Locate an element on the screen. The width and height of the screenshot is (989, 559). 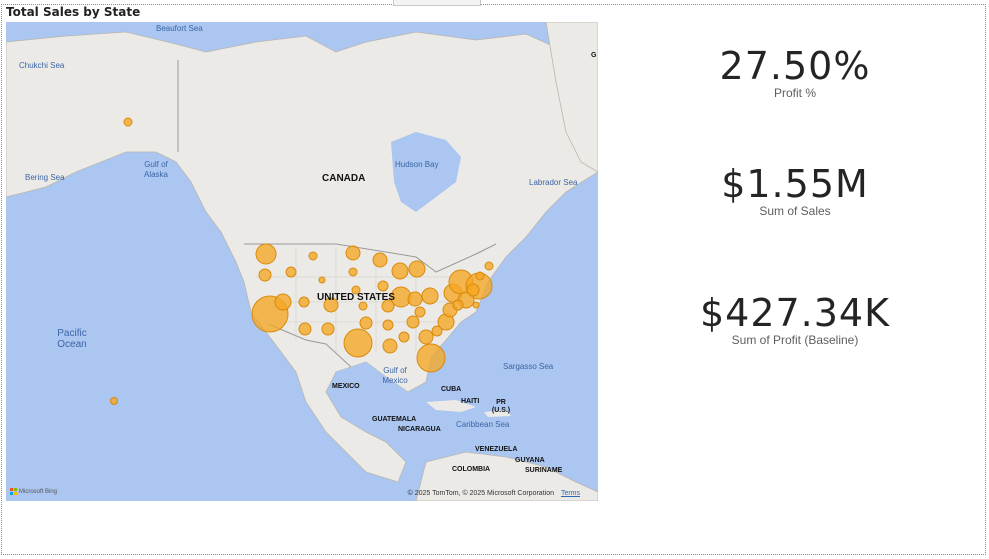
kpi-card-profit-percent: 27.50% Profit % is located at coordinates (795, 72).